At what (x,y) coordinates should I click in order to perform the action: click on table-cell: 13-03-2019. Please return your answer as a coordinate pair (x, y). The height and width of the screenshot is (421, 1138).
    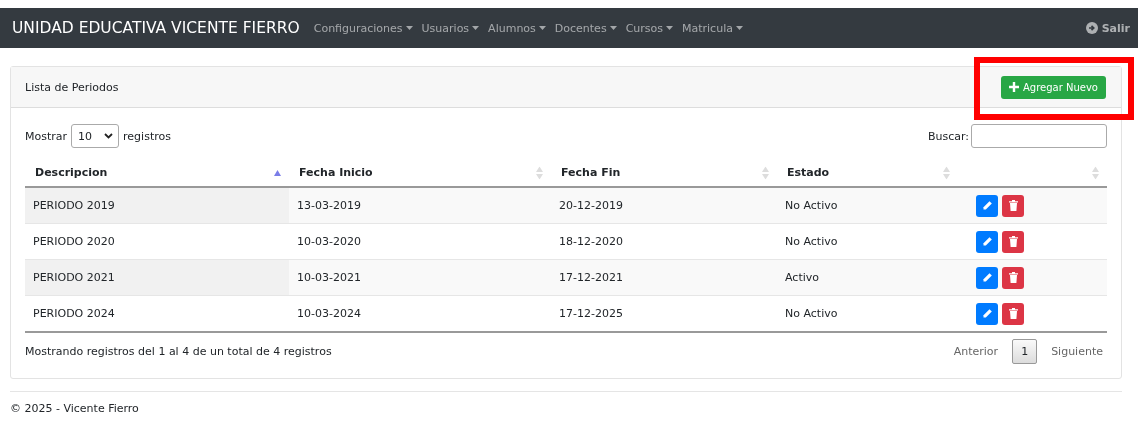
    Looking at the image, I should click on (420, 205).